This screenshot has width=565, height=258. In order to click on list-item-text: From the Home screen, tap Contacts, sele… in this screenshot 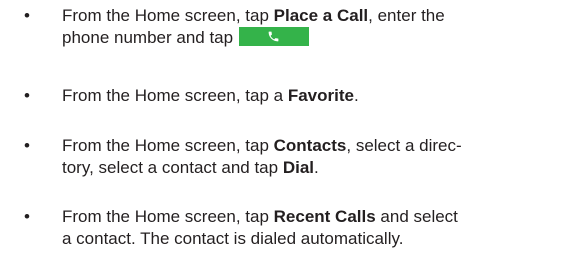, I will do `click(307, 157)`.